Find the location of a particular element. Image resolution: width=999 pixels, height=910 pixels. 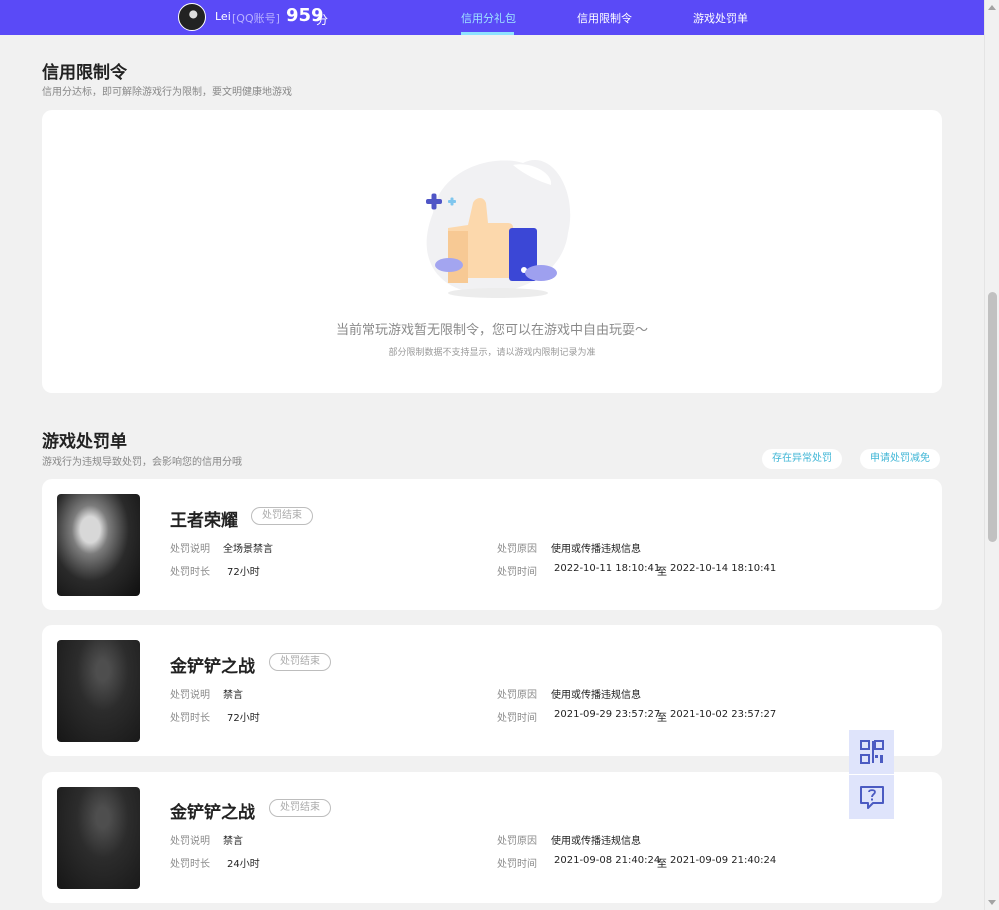

avatar is located at coordinates (192, 17).